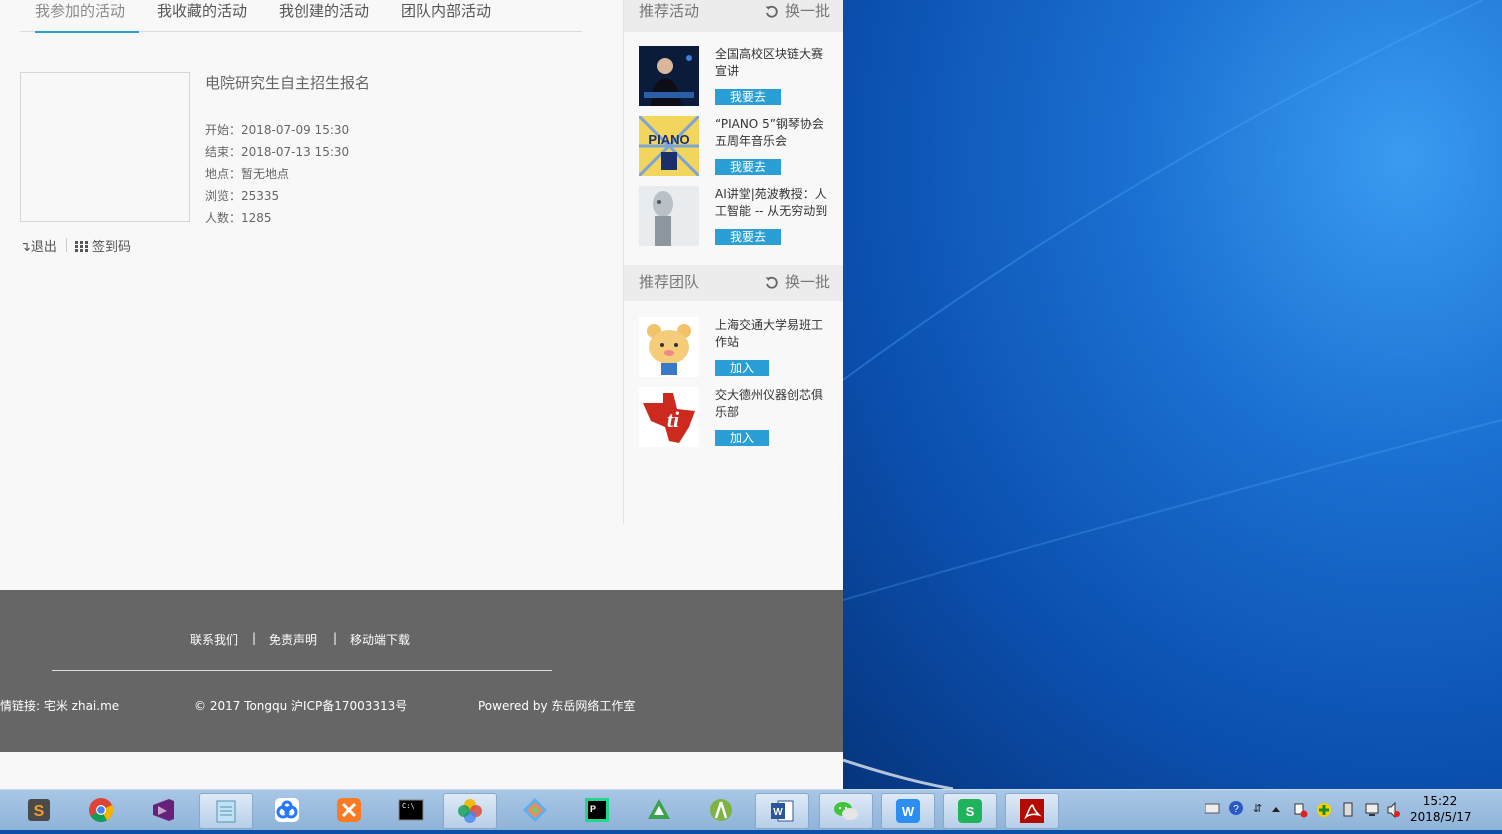 The height and width of the screenshot is (834, 1502). What do you see at coordinates (1348, 809) in the screenshot?
I see `usb-device-icon` at bounding box center [1348, 809].